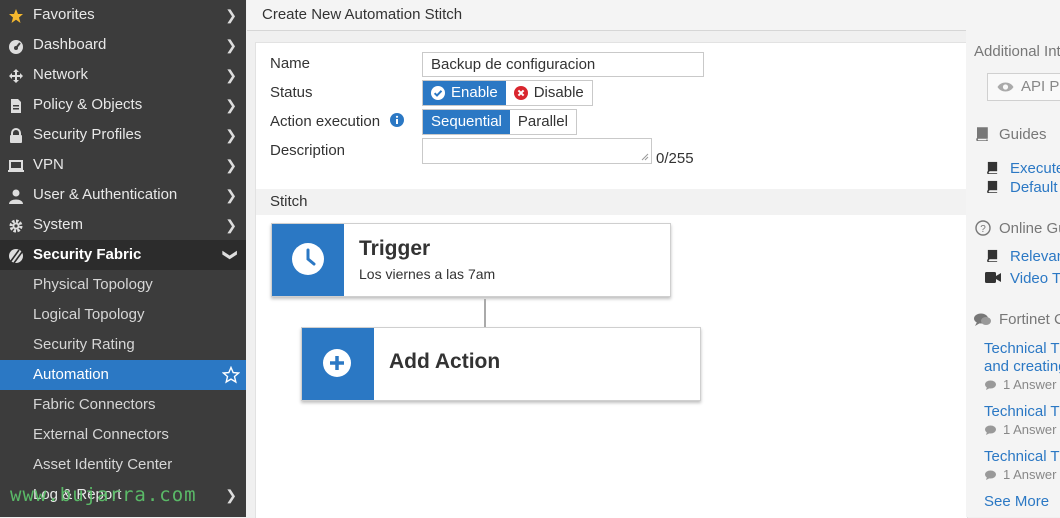 The height and width of the screenshot is (518, 1060). I want to click on add-action-label: Add Action, so click(445, 361).